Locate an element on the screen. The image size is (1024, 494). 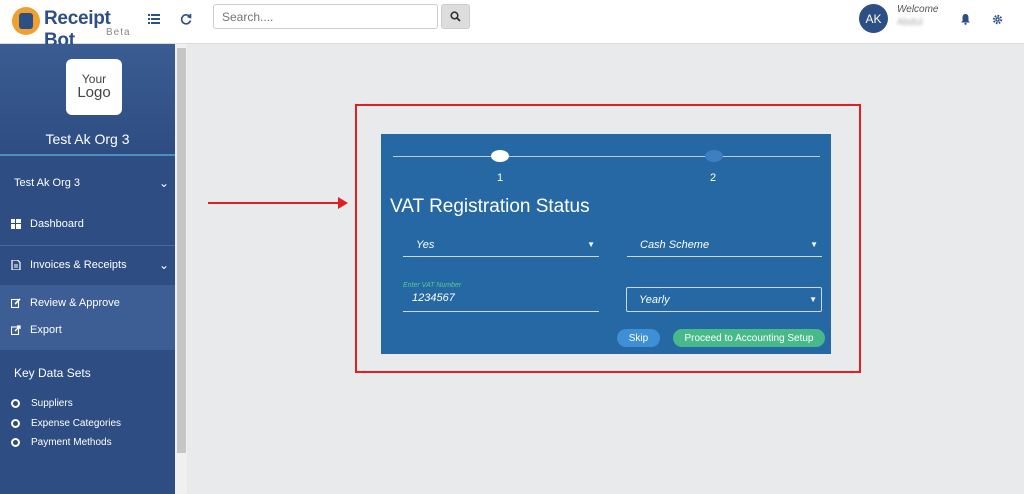
page-title: VAT Registration Status is located at coordinates (490, 206).